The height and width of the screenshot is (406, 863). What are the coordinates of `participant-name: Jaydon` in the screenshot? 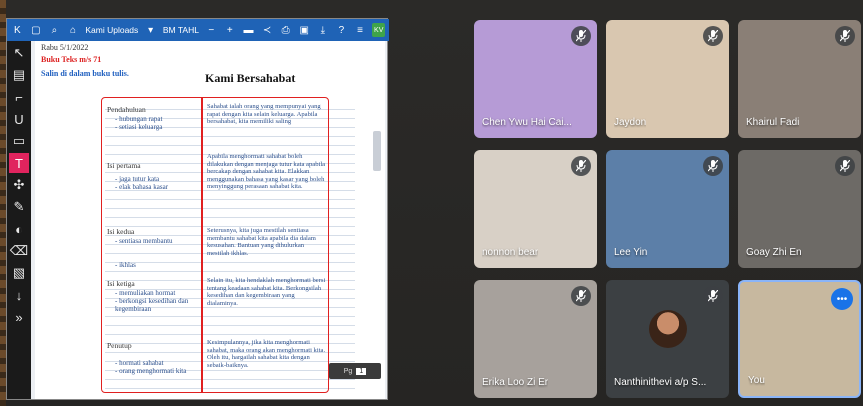 It's located at (630, 122).